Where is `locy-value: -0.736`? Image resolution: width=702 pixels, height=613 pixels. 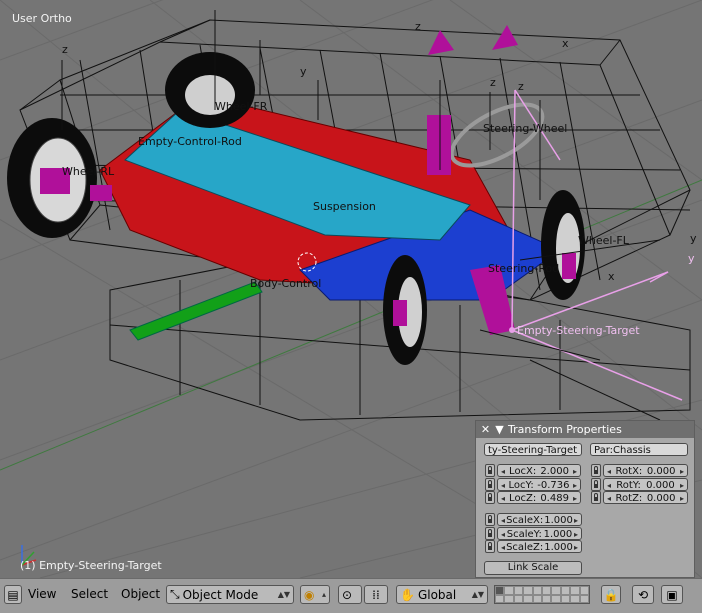
locy-value: -0.736 is located at coordinates (553, 485).